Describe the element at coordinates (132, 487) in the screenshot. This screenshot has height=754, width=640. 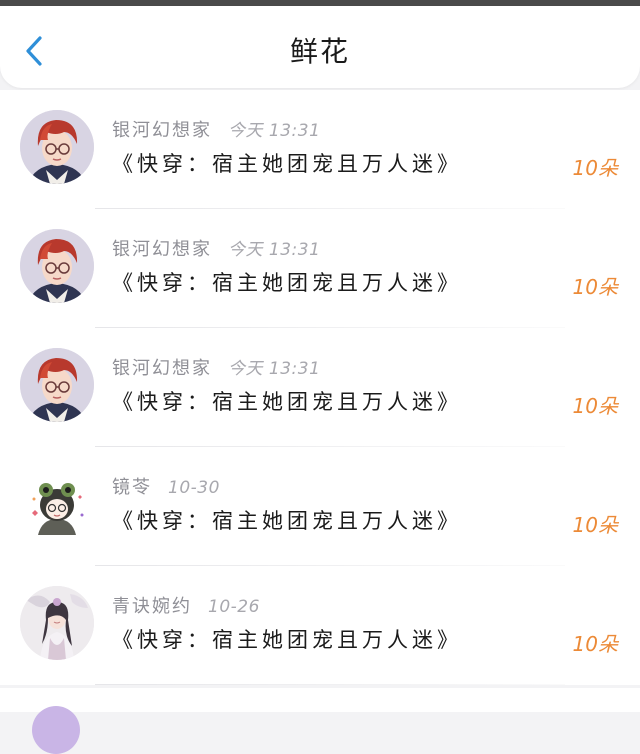
I see `user-name: 镜苓` at that location.